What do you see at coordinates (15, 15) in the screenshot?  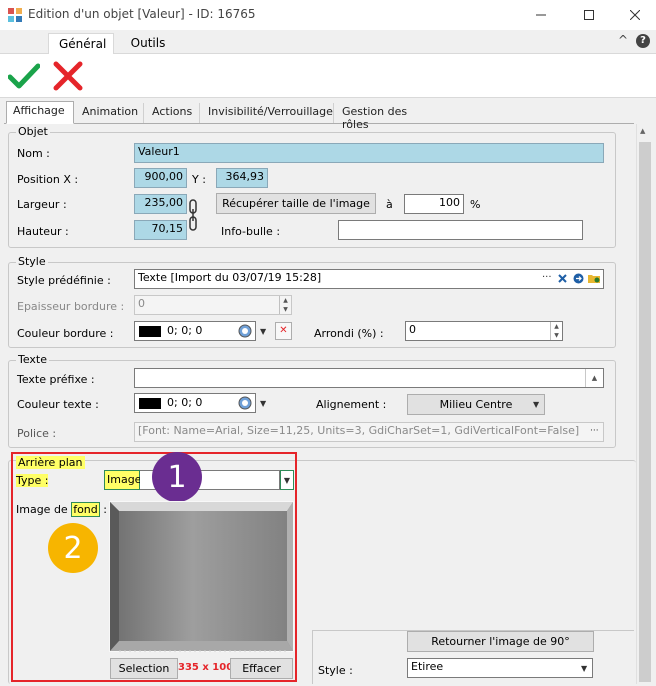 I see `app-icon` at bounding box center [15, 15].